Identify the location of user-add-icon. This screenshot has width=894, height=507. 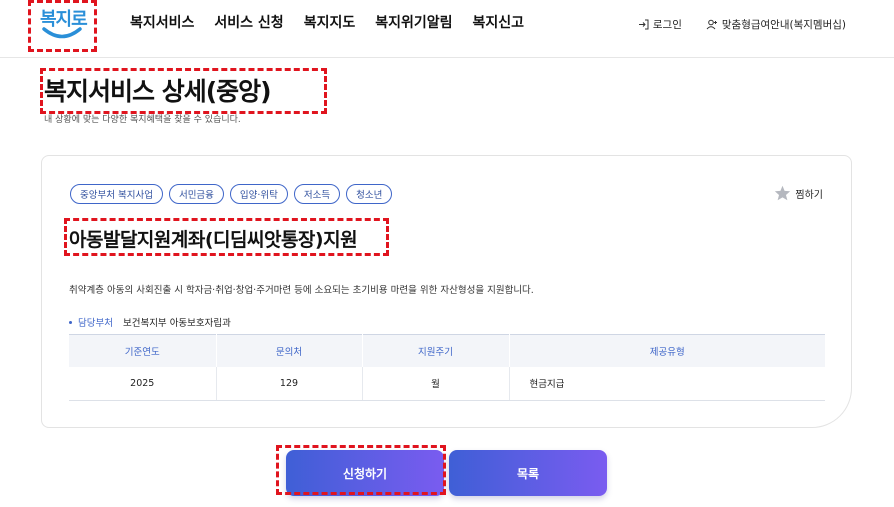
(711, 24).